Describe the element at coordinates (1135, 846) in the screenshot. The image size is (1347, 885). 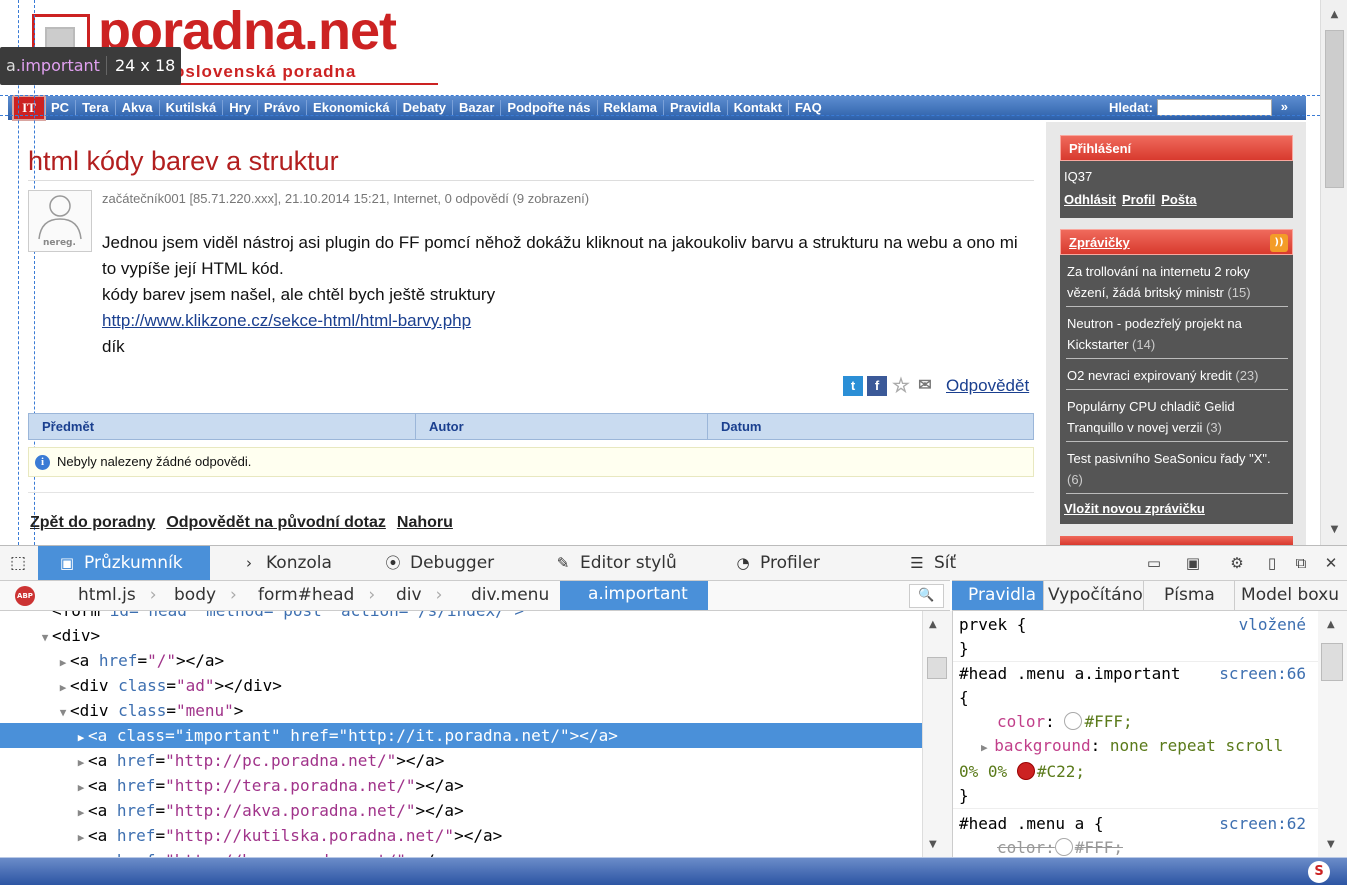
I see `rule-declaration-overridden: color: #FFF;` at that location.